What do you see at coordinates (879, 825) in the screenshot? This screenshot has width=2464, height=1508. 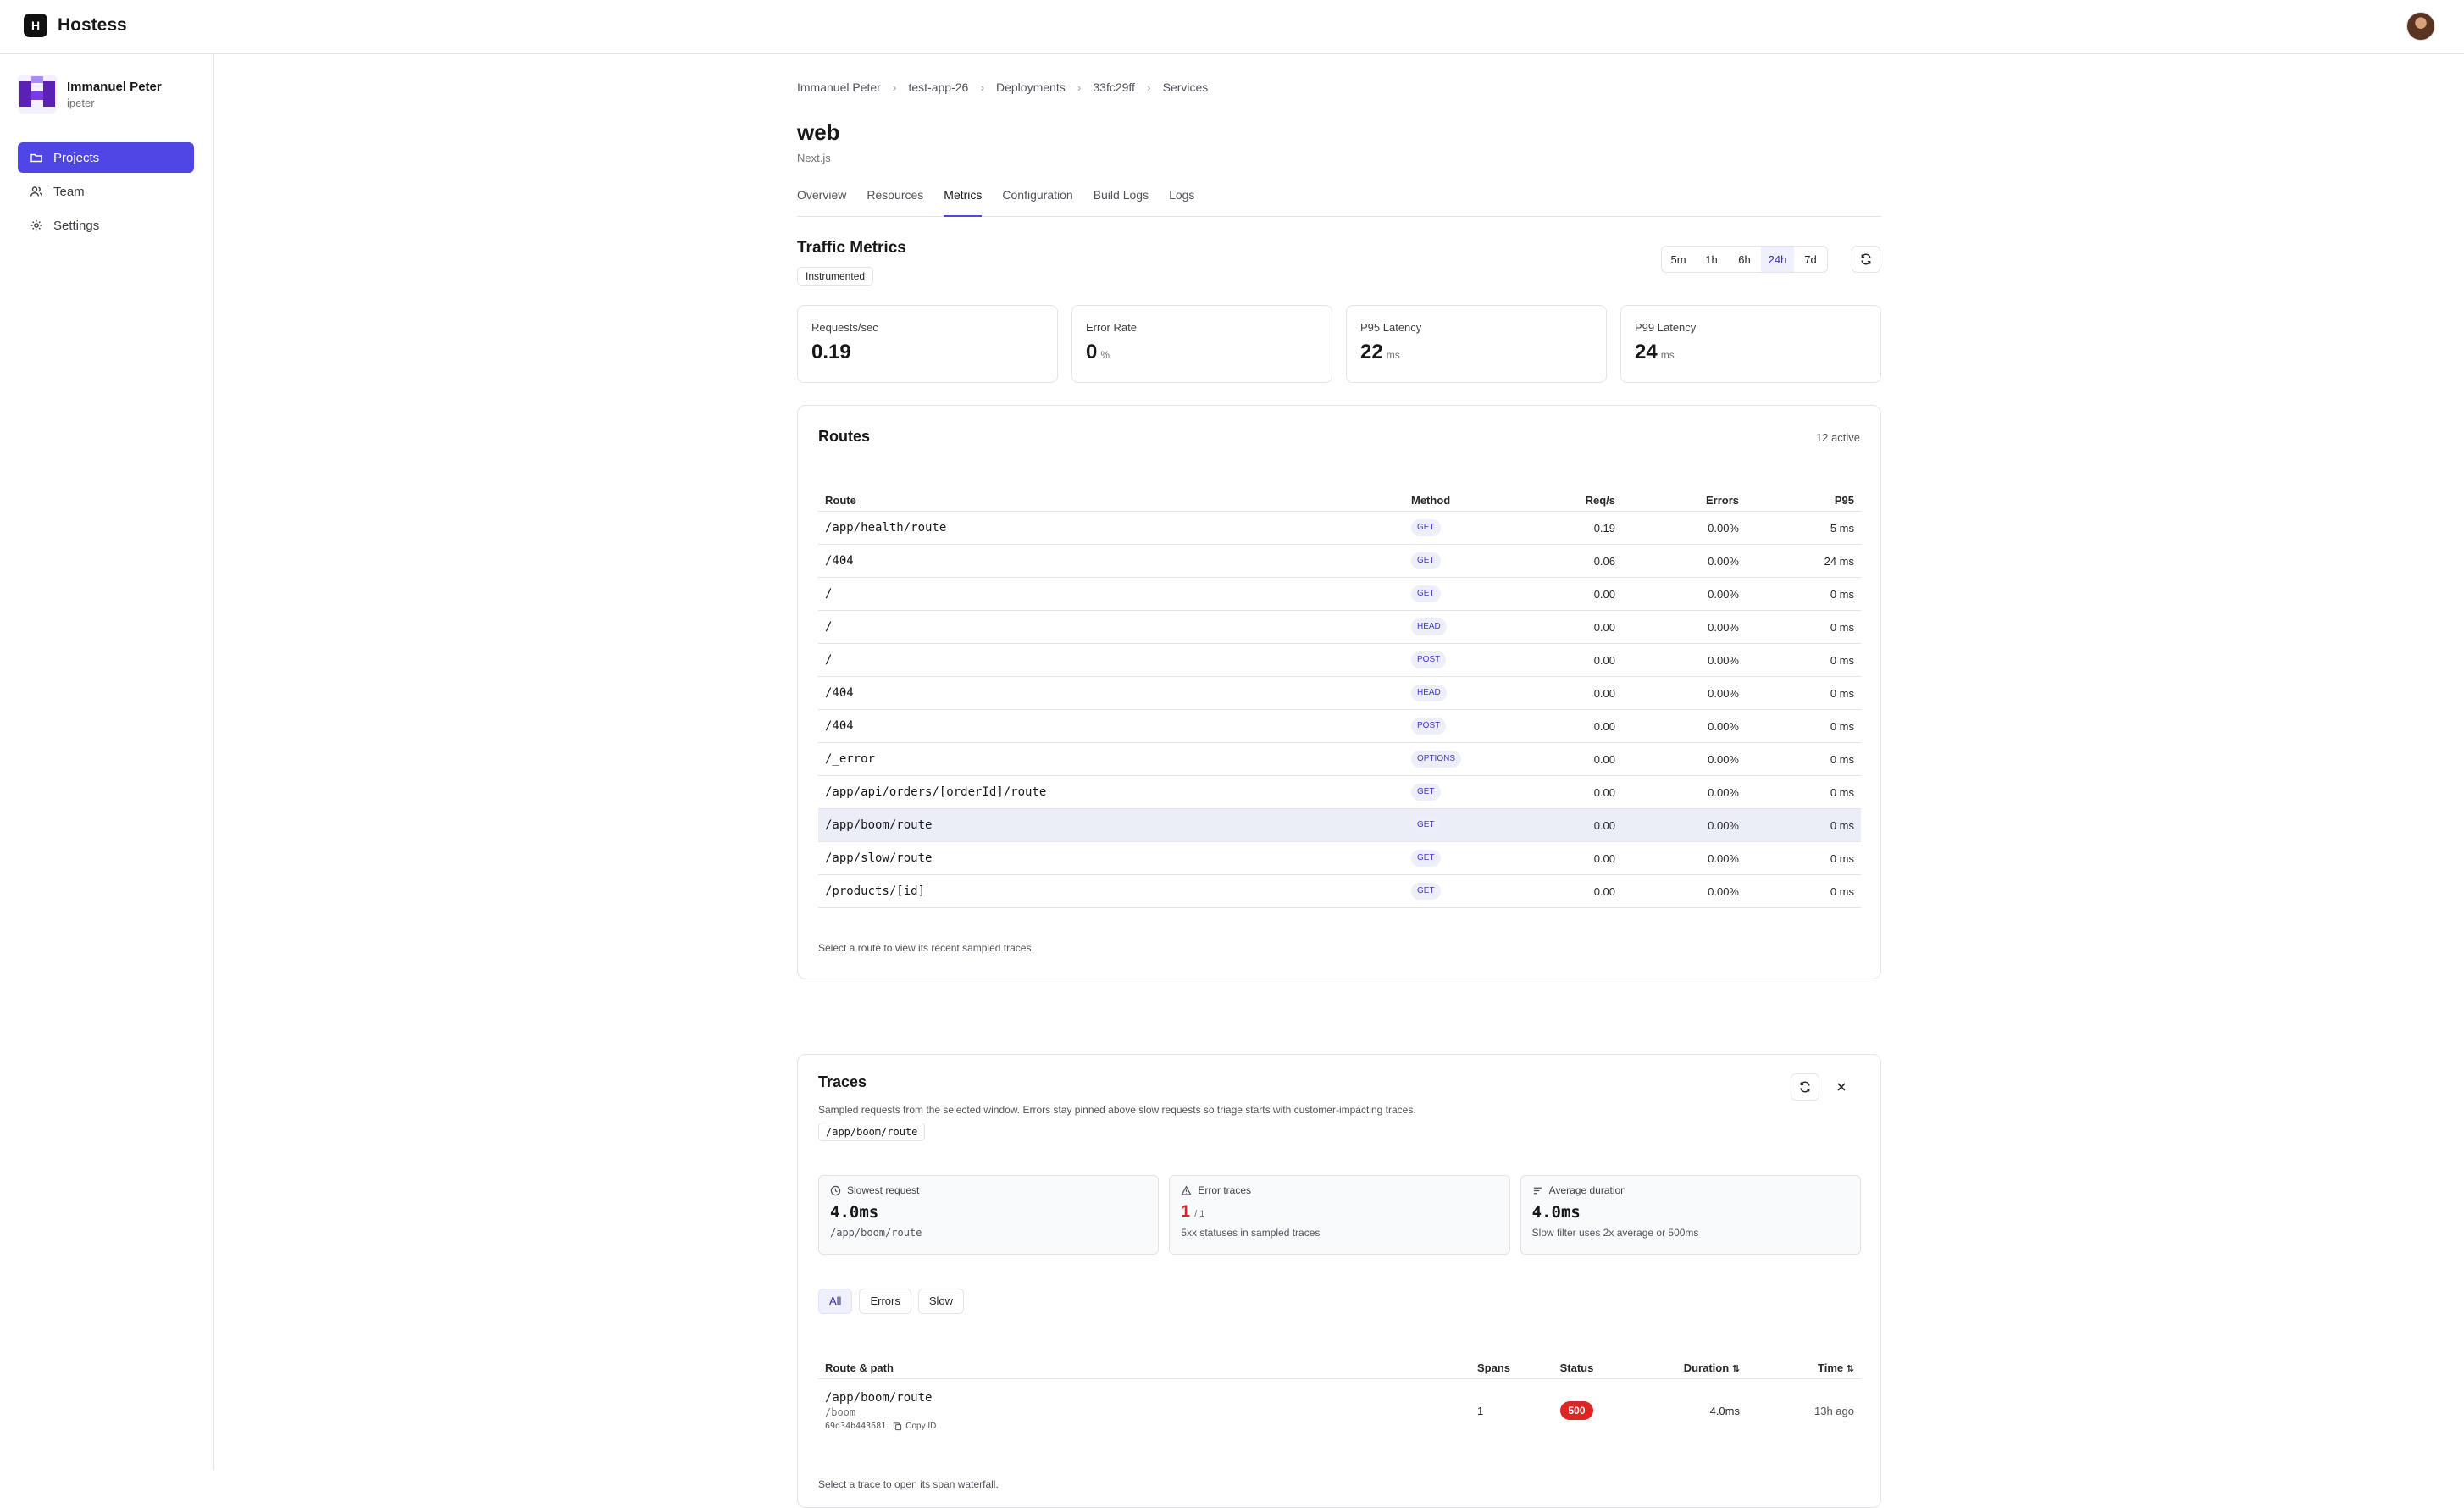 I see `route-path: /app/boom/route` at bounding box center [879, 825].